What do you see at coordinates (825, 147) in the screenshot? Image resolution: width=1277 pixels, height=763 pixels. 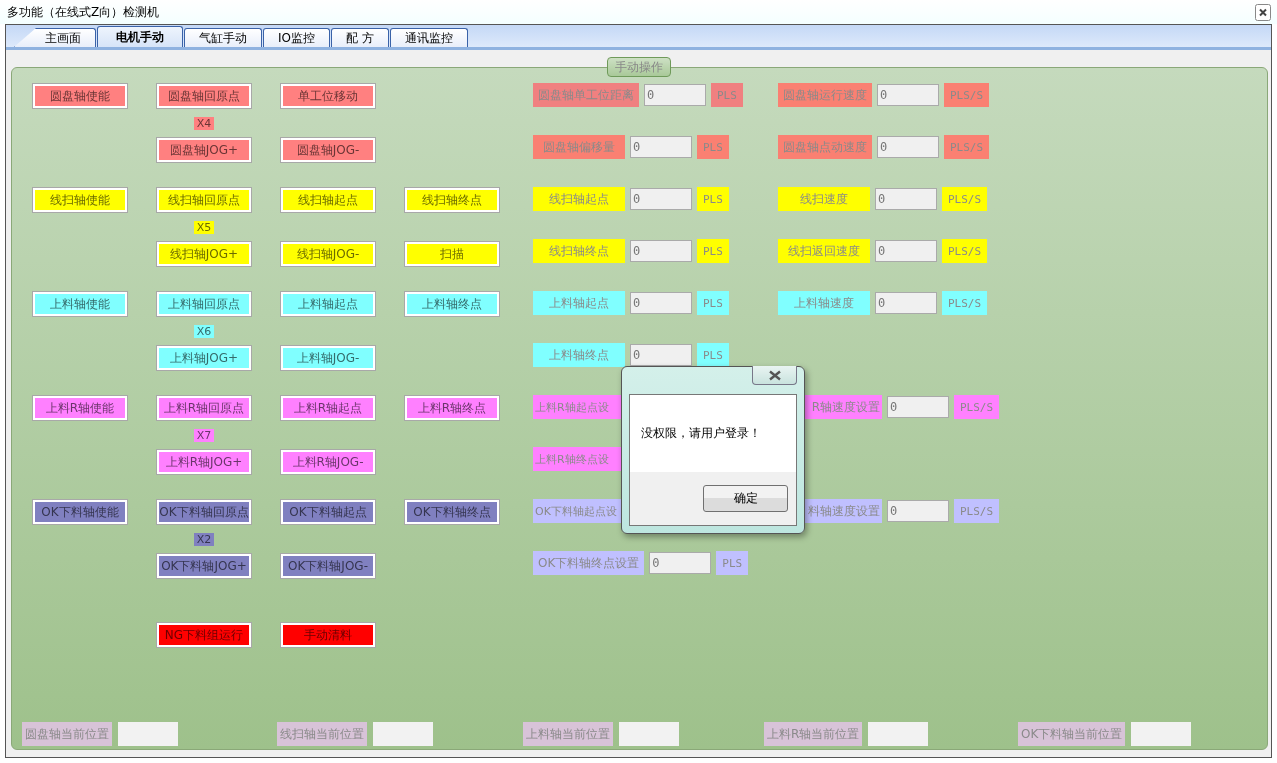 I see `field-label: 圆盘轴点动速度` at bounding box center [825, 147].